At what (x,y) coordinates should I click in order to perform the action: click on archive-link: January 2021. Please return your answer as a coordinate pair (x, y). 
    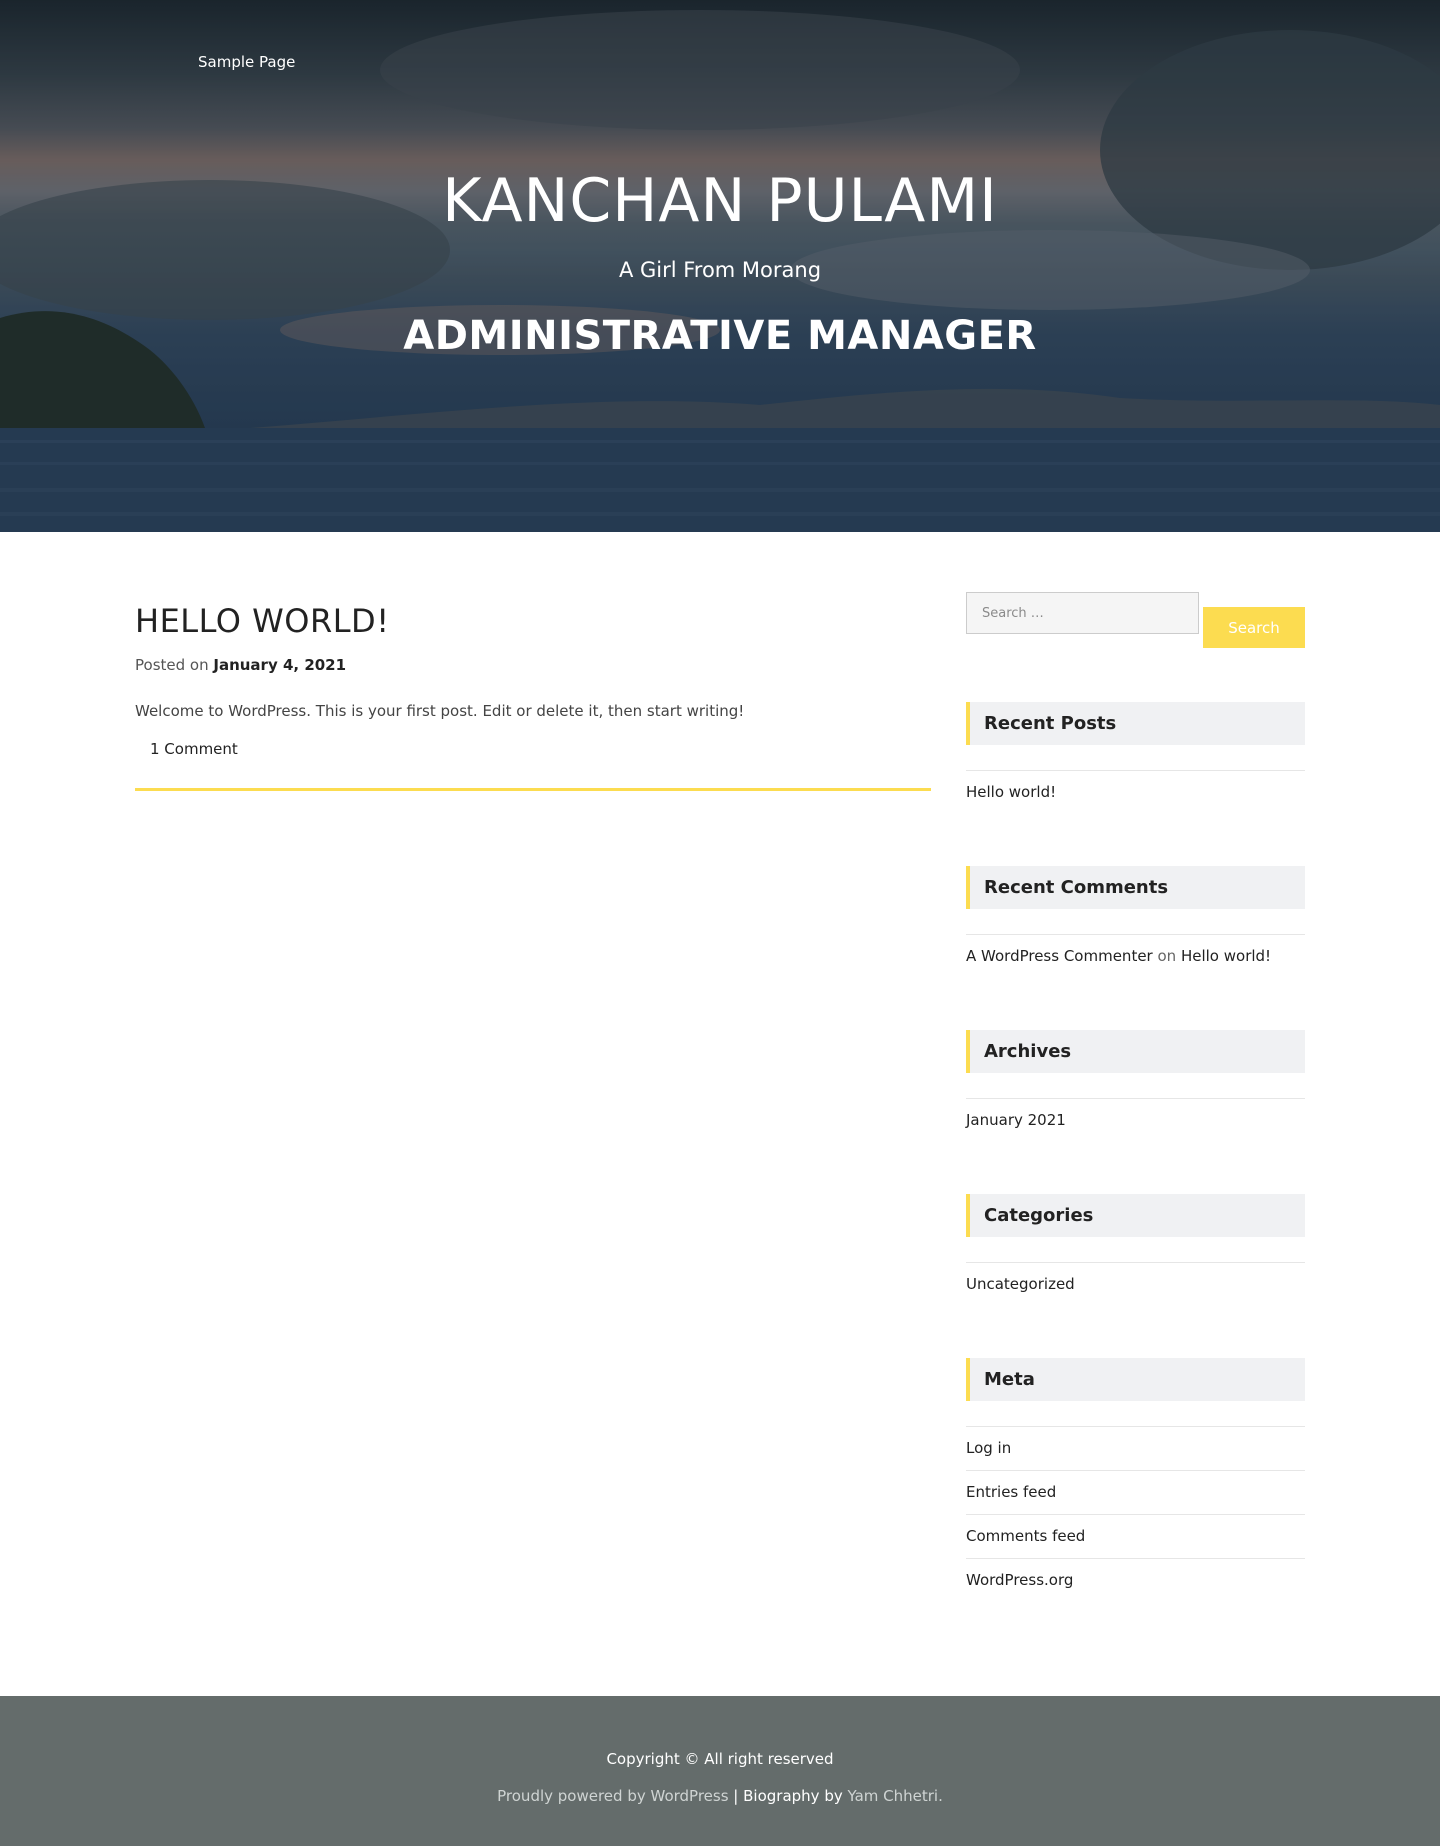
    Looking at the image, I should click on (1016, 1120).